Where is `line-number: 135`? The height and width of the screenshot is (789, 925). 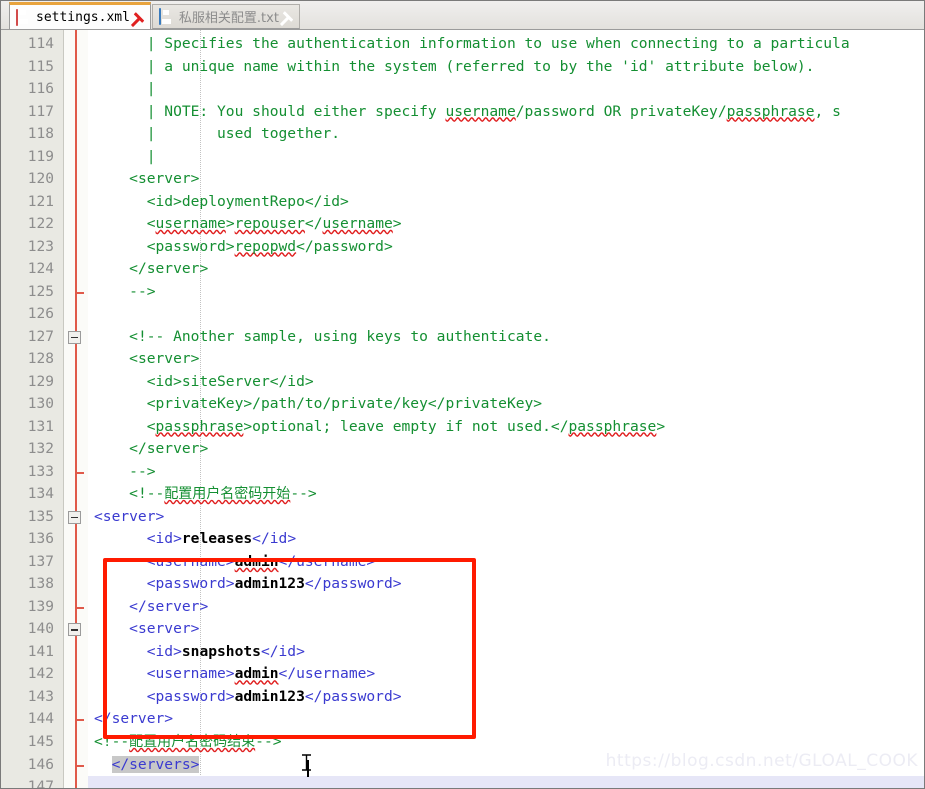
line-number: 135 is located at coordinates (40, 516).